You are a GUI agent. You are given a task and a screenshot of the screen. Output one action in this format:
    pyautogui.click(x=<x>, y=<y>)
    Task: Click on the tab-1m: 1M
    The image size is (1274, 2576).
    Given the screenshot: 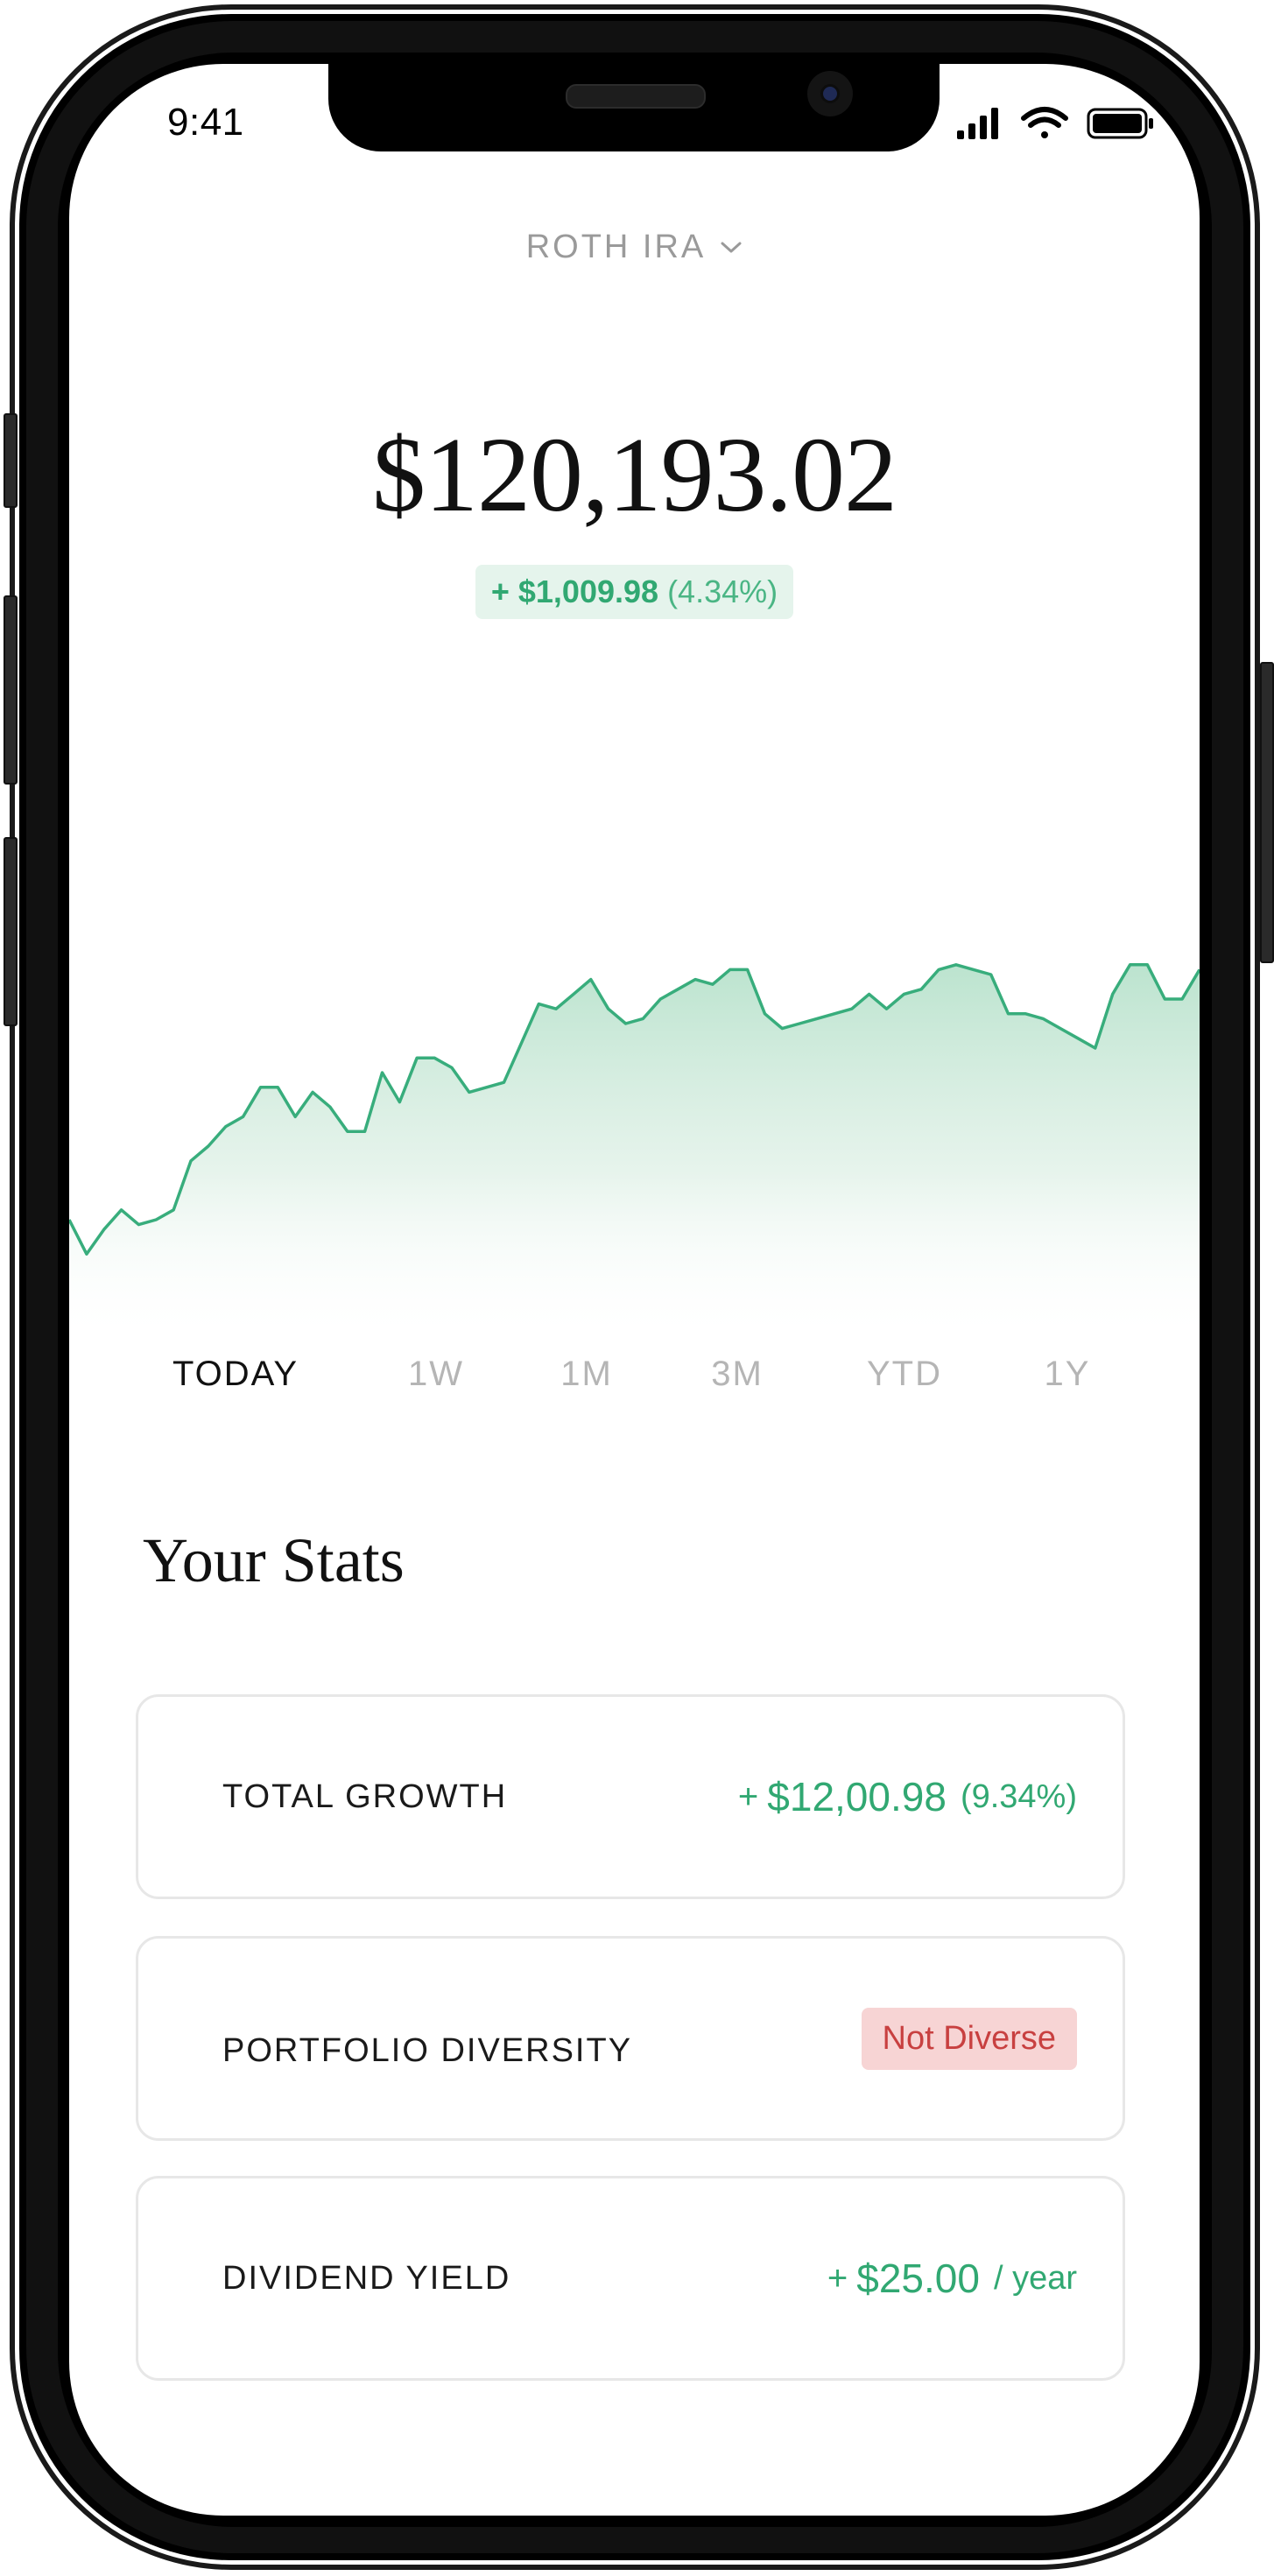 What is the action you would take?
    pyautogui.click(x=587, y=1374)
    